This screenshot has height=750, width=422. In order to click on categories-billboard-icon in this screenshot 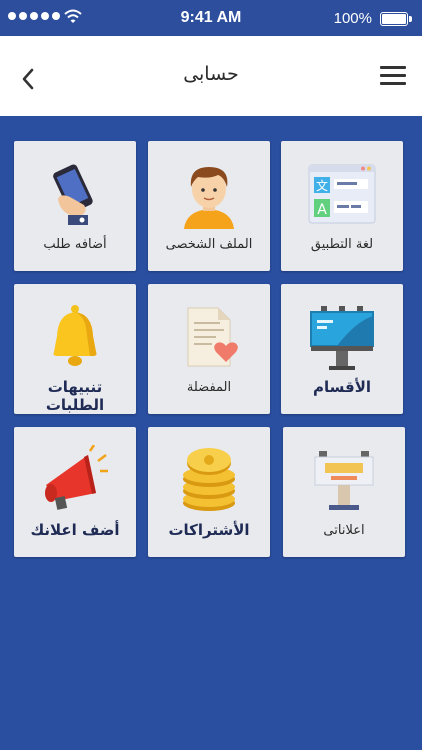, I will do `click(342, 338)`.